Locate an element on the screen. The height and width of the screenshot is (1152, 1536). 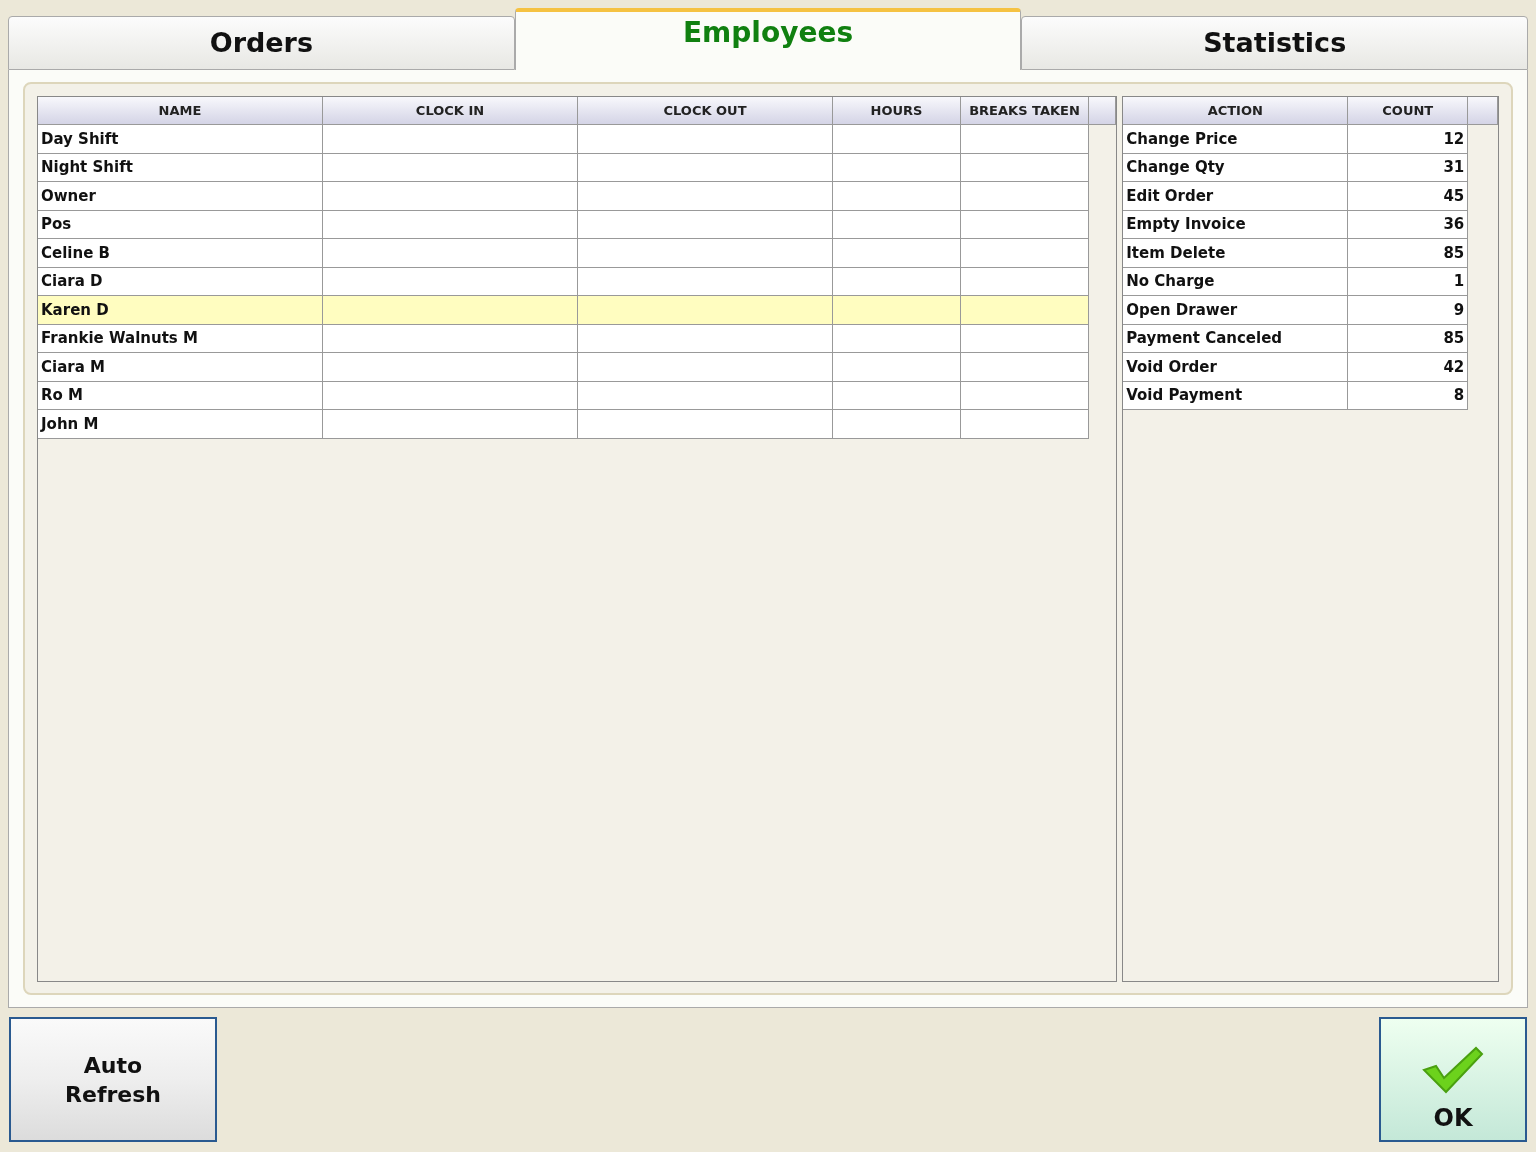
employee-row: John M is located at coordinates (563, 424).